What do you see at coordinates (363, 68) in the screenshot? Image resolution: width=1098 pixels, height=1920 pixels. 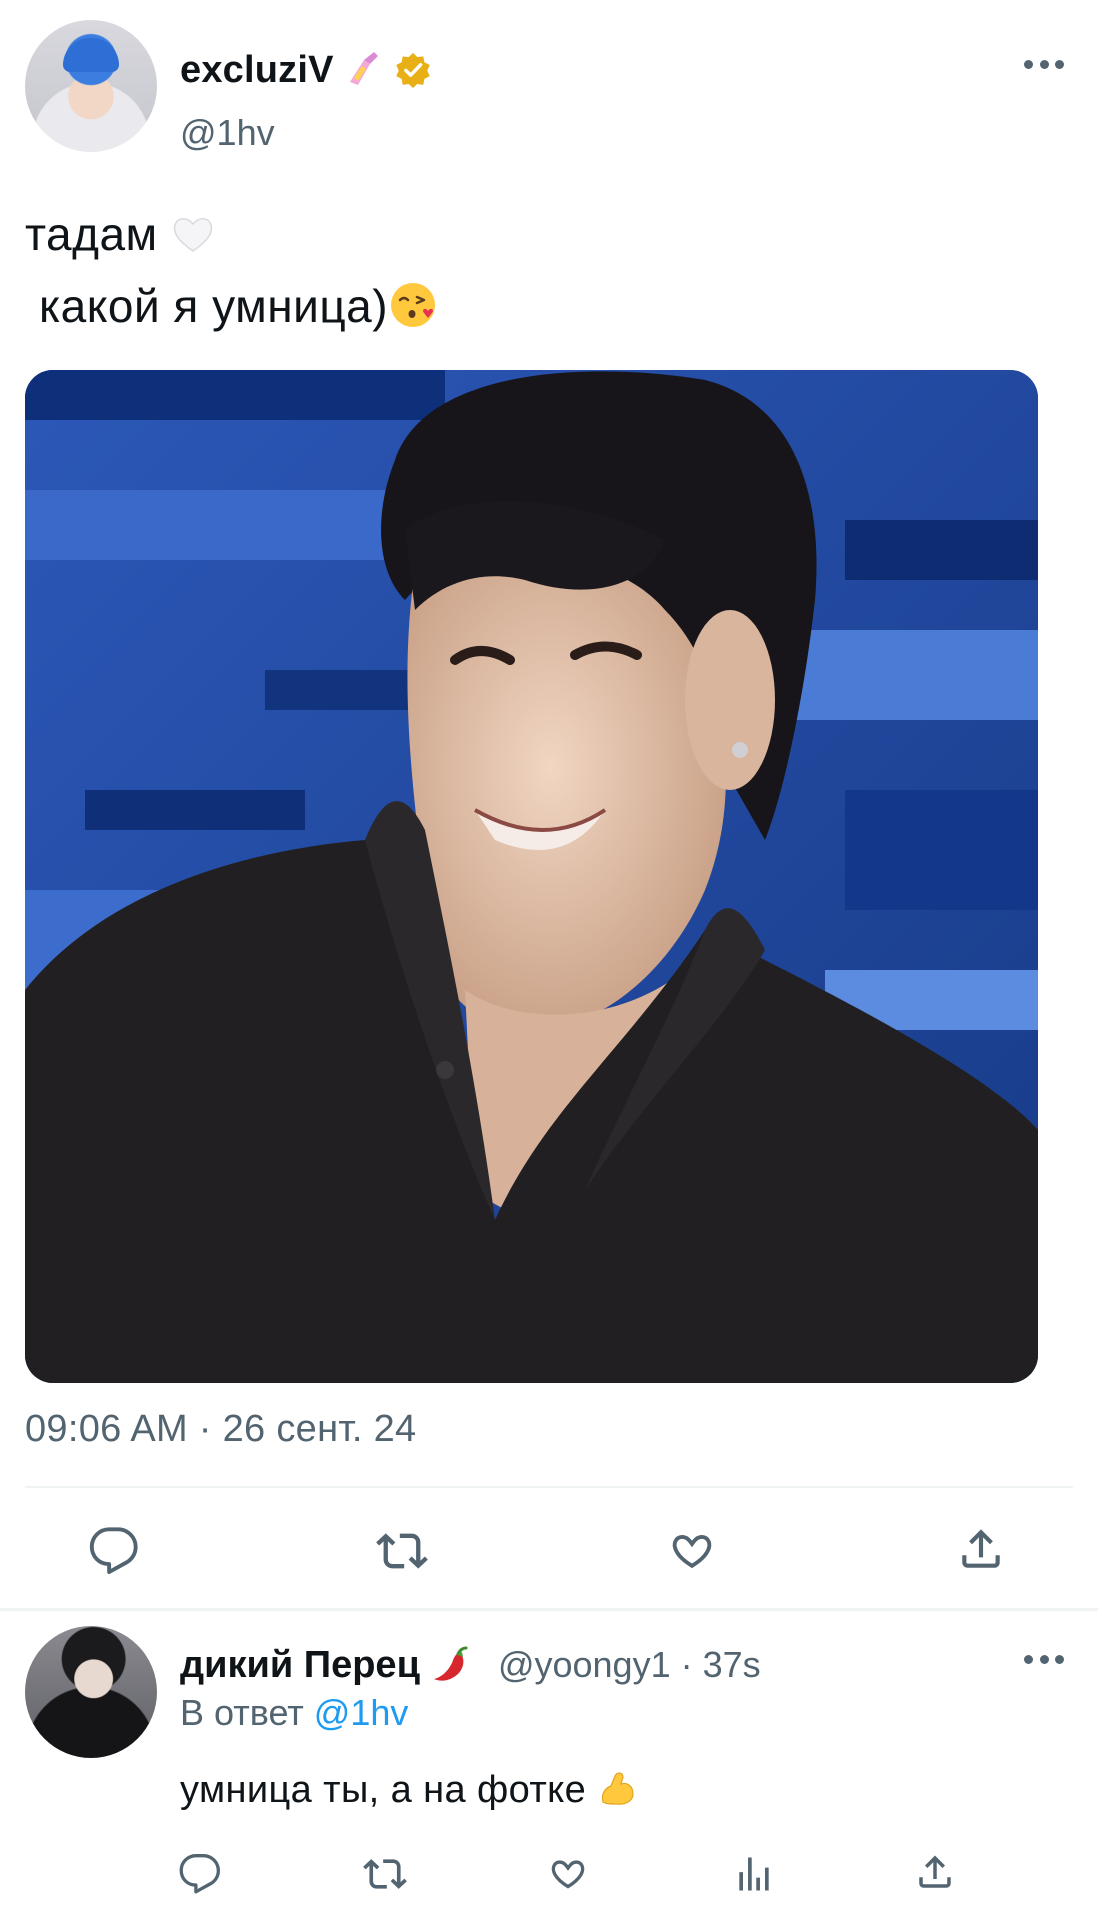 I see `nail-polish-icon` at bounding box center [363, 68].